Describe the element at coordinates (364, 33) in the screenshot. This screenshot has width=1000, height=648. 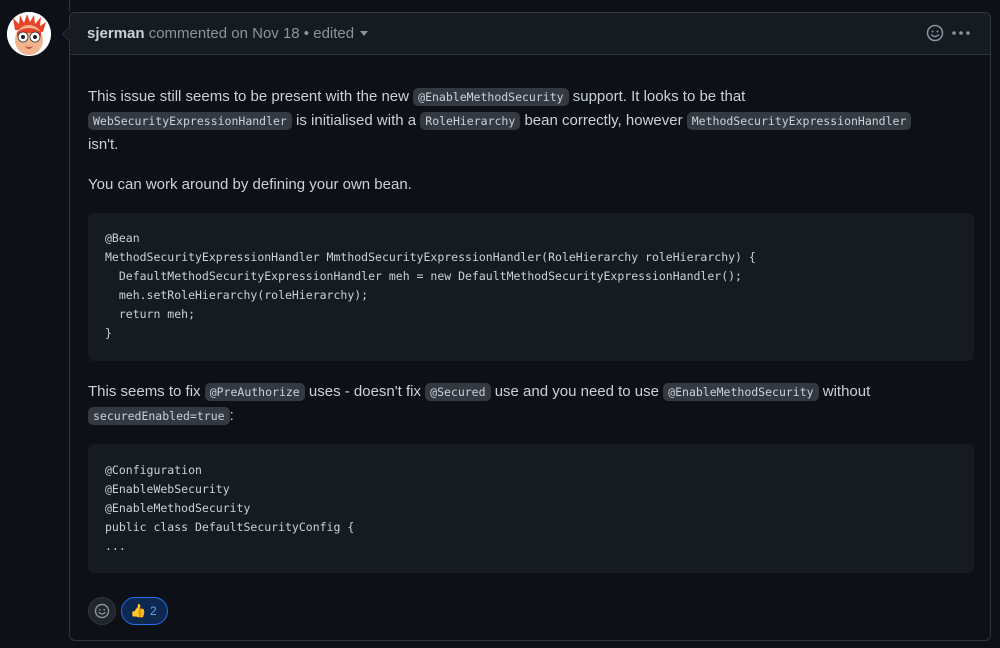
I see `edited-dropdown-icon` at that location.